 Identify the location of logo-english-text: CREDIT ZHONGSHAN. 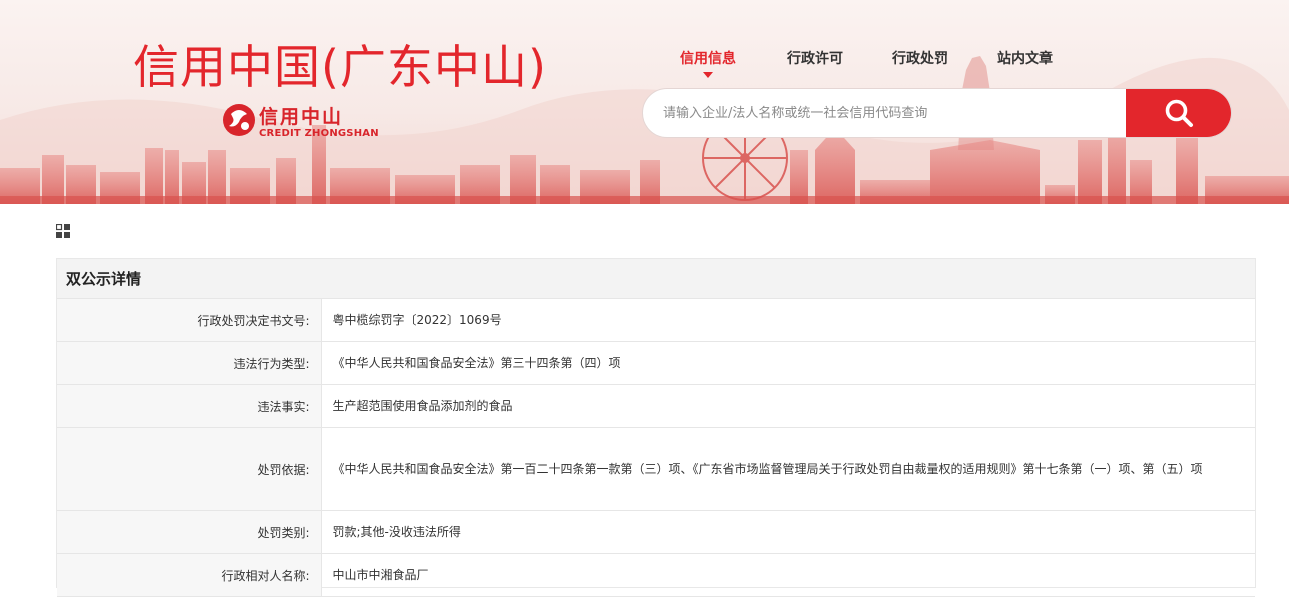
(319, 133).